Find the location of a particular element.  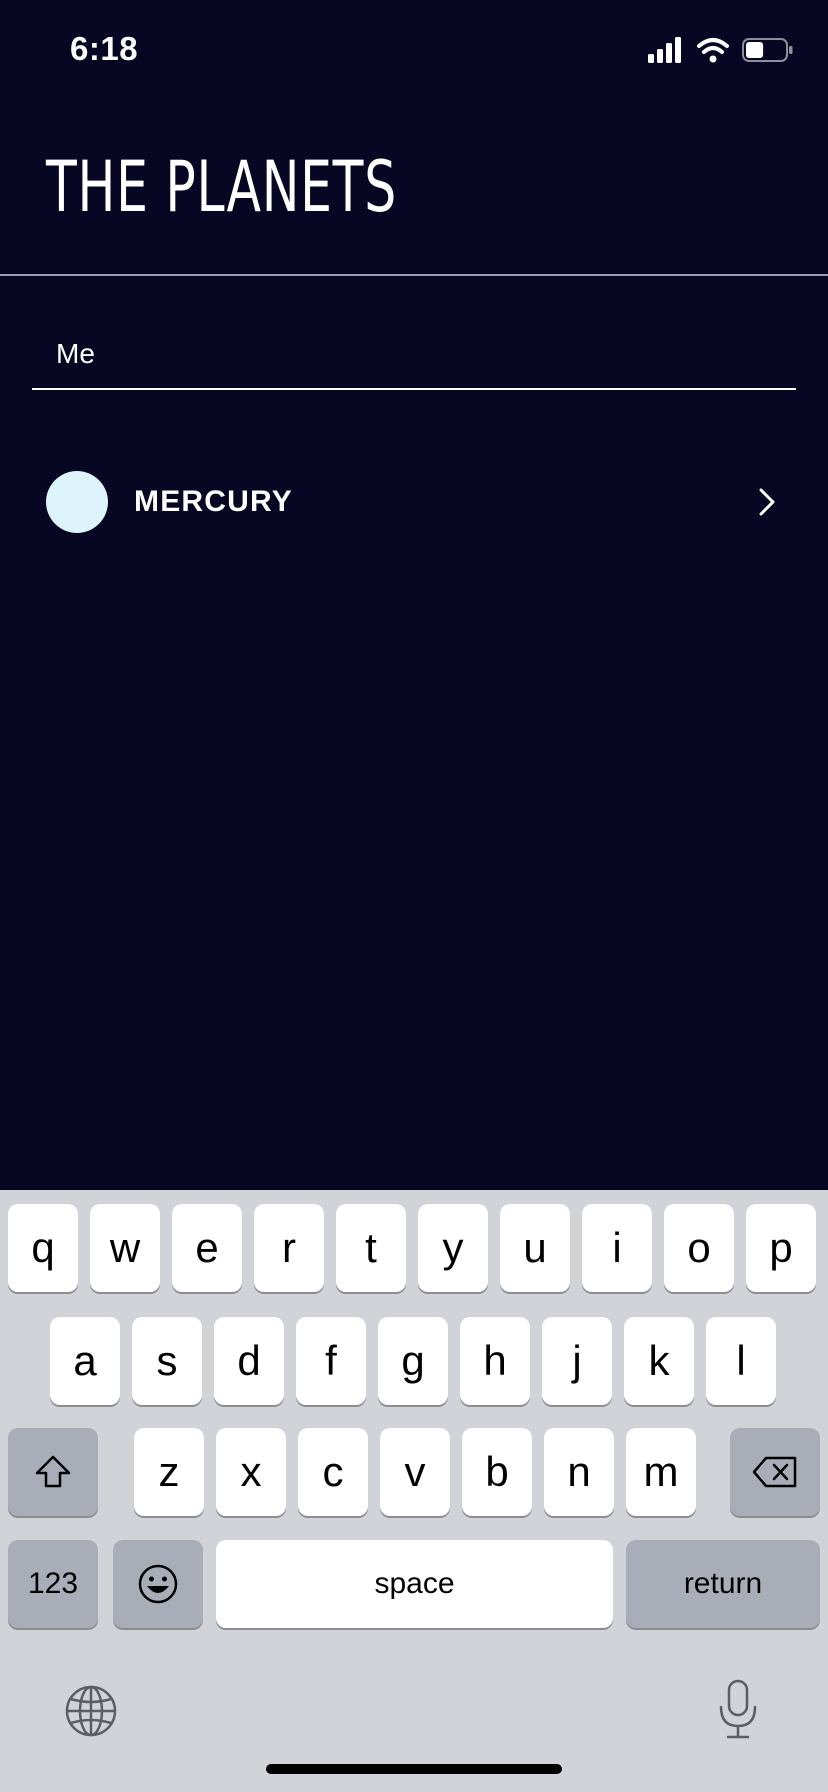

shift-key is located at coordinates (53, 1472).